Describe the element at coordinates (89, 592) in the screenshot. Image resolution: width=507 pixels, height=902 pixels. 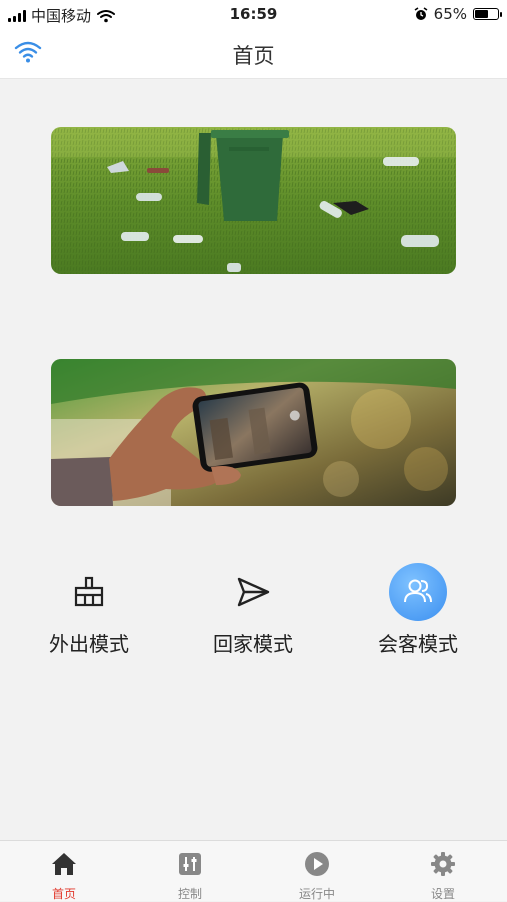
I see `broom-icon` at that location.